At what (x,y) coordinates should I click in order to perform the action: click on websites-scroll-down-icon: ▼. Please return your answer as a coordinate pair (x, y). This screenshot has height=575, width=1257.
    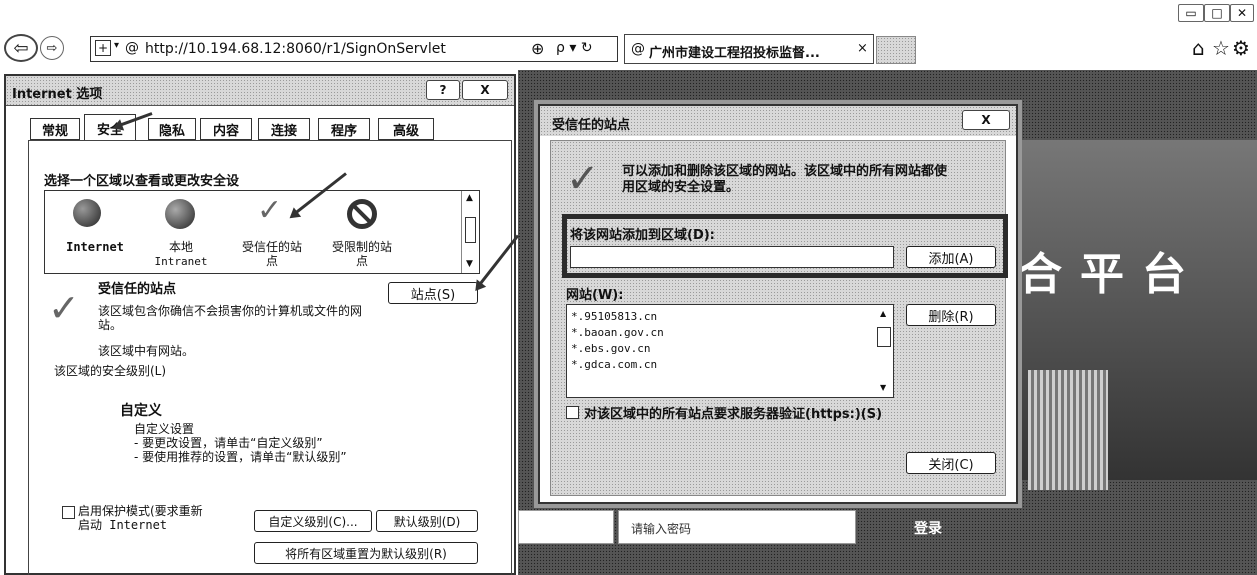
    Looking at the image, I should click on (883, 387).